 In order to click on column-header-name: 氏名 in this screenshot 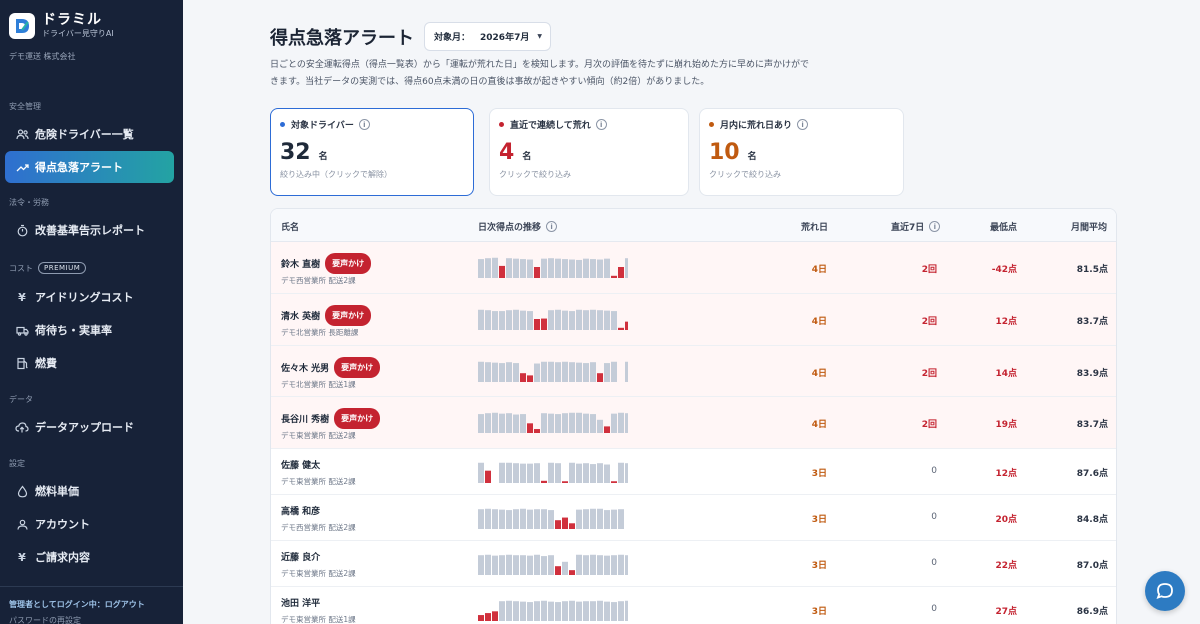, I will do `click(290, 226)`.